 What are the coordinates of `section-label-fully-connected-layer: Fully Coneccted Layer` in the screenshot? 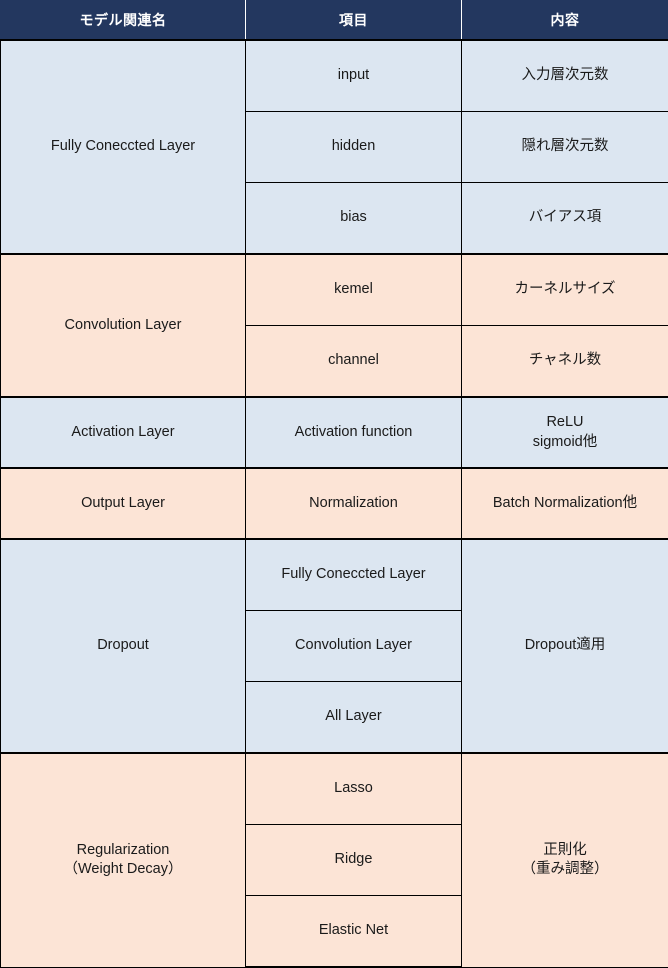 It's located at (123, 147).